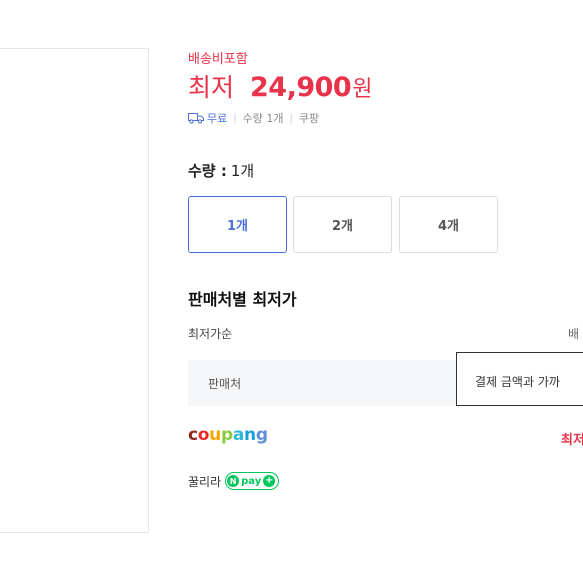 The width and height of the screenshot is (583, 583). I want to click on logo-letter: c, so click(193, 435).